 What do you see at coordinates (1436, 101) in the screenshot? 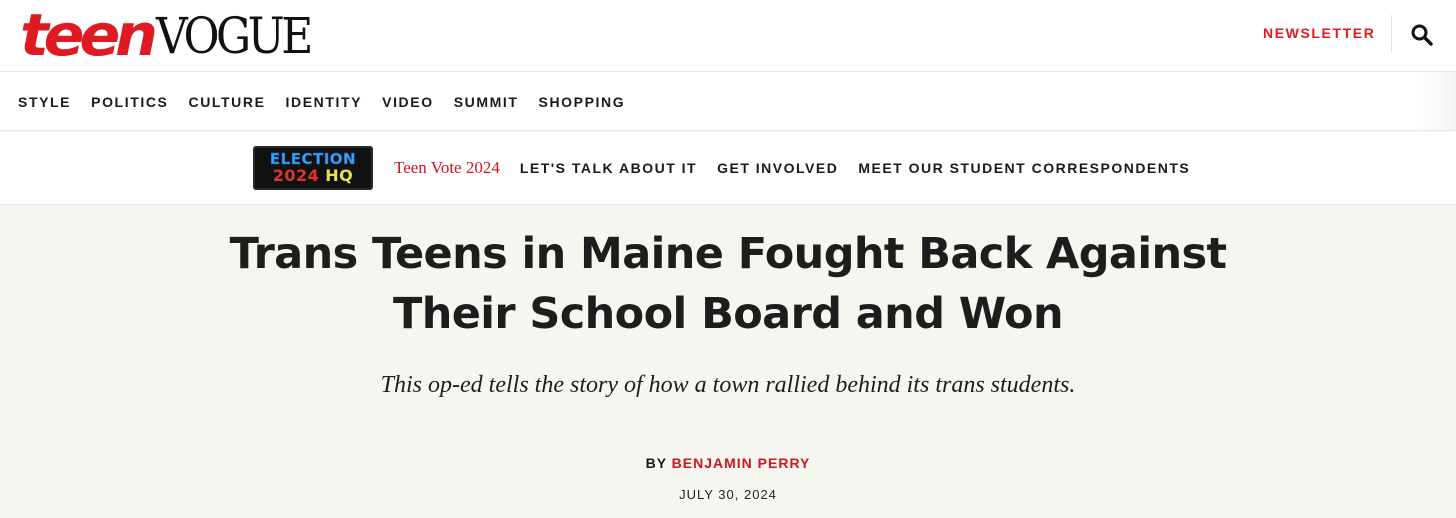
I see `nav-scroll-fade` at bounding box center [1436, 101].